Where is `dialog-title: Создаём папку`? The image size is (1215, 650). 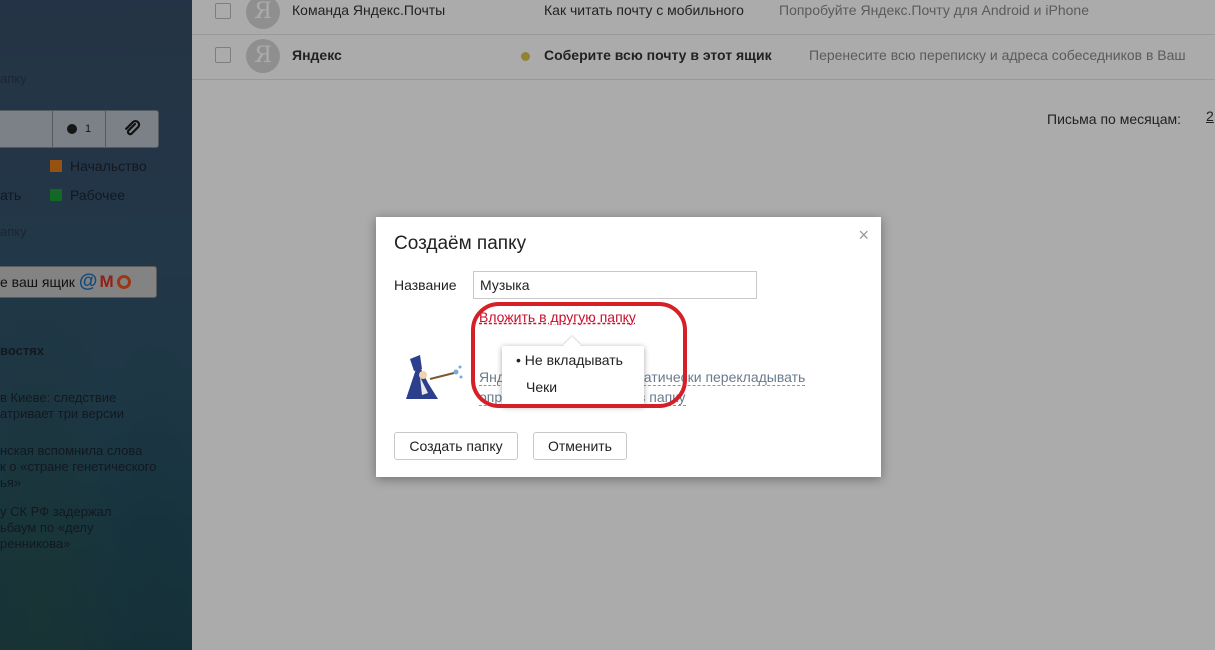
dialog-title: Создаём папку is located at coordinates (460, 243).